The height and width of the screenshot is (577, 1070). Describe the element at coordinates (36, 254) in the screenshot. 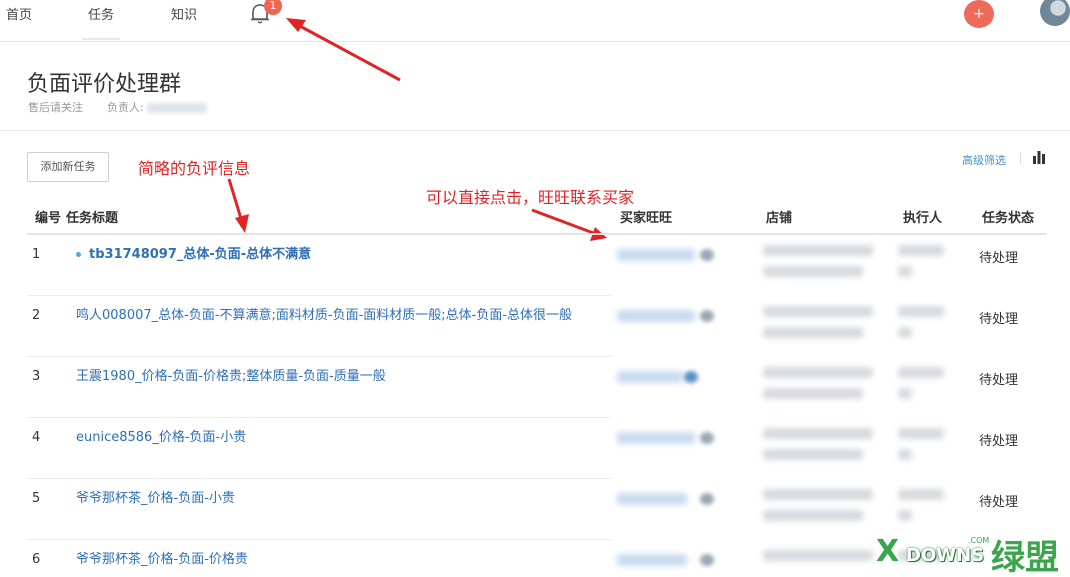

I see `row-number: 1` at that location.